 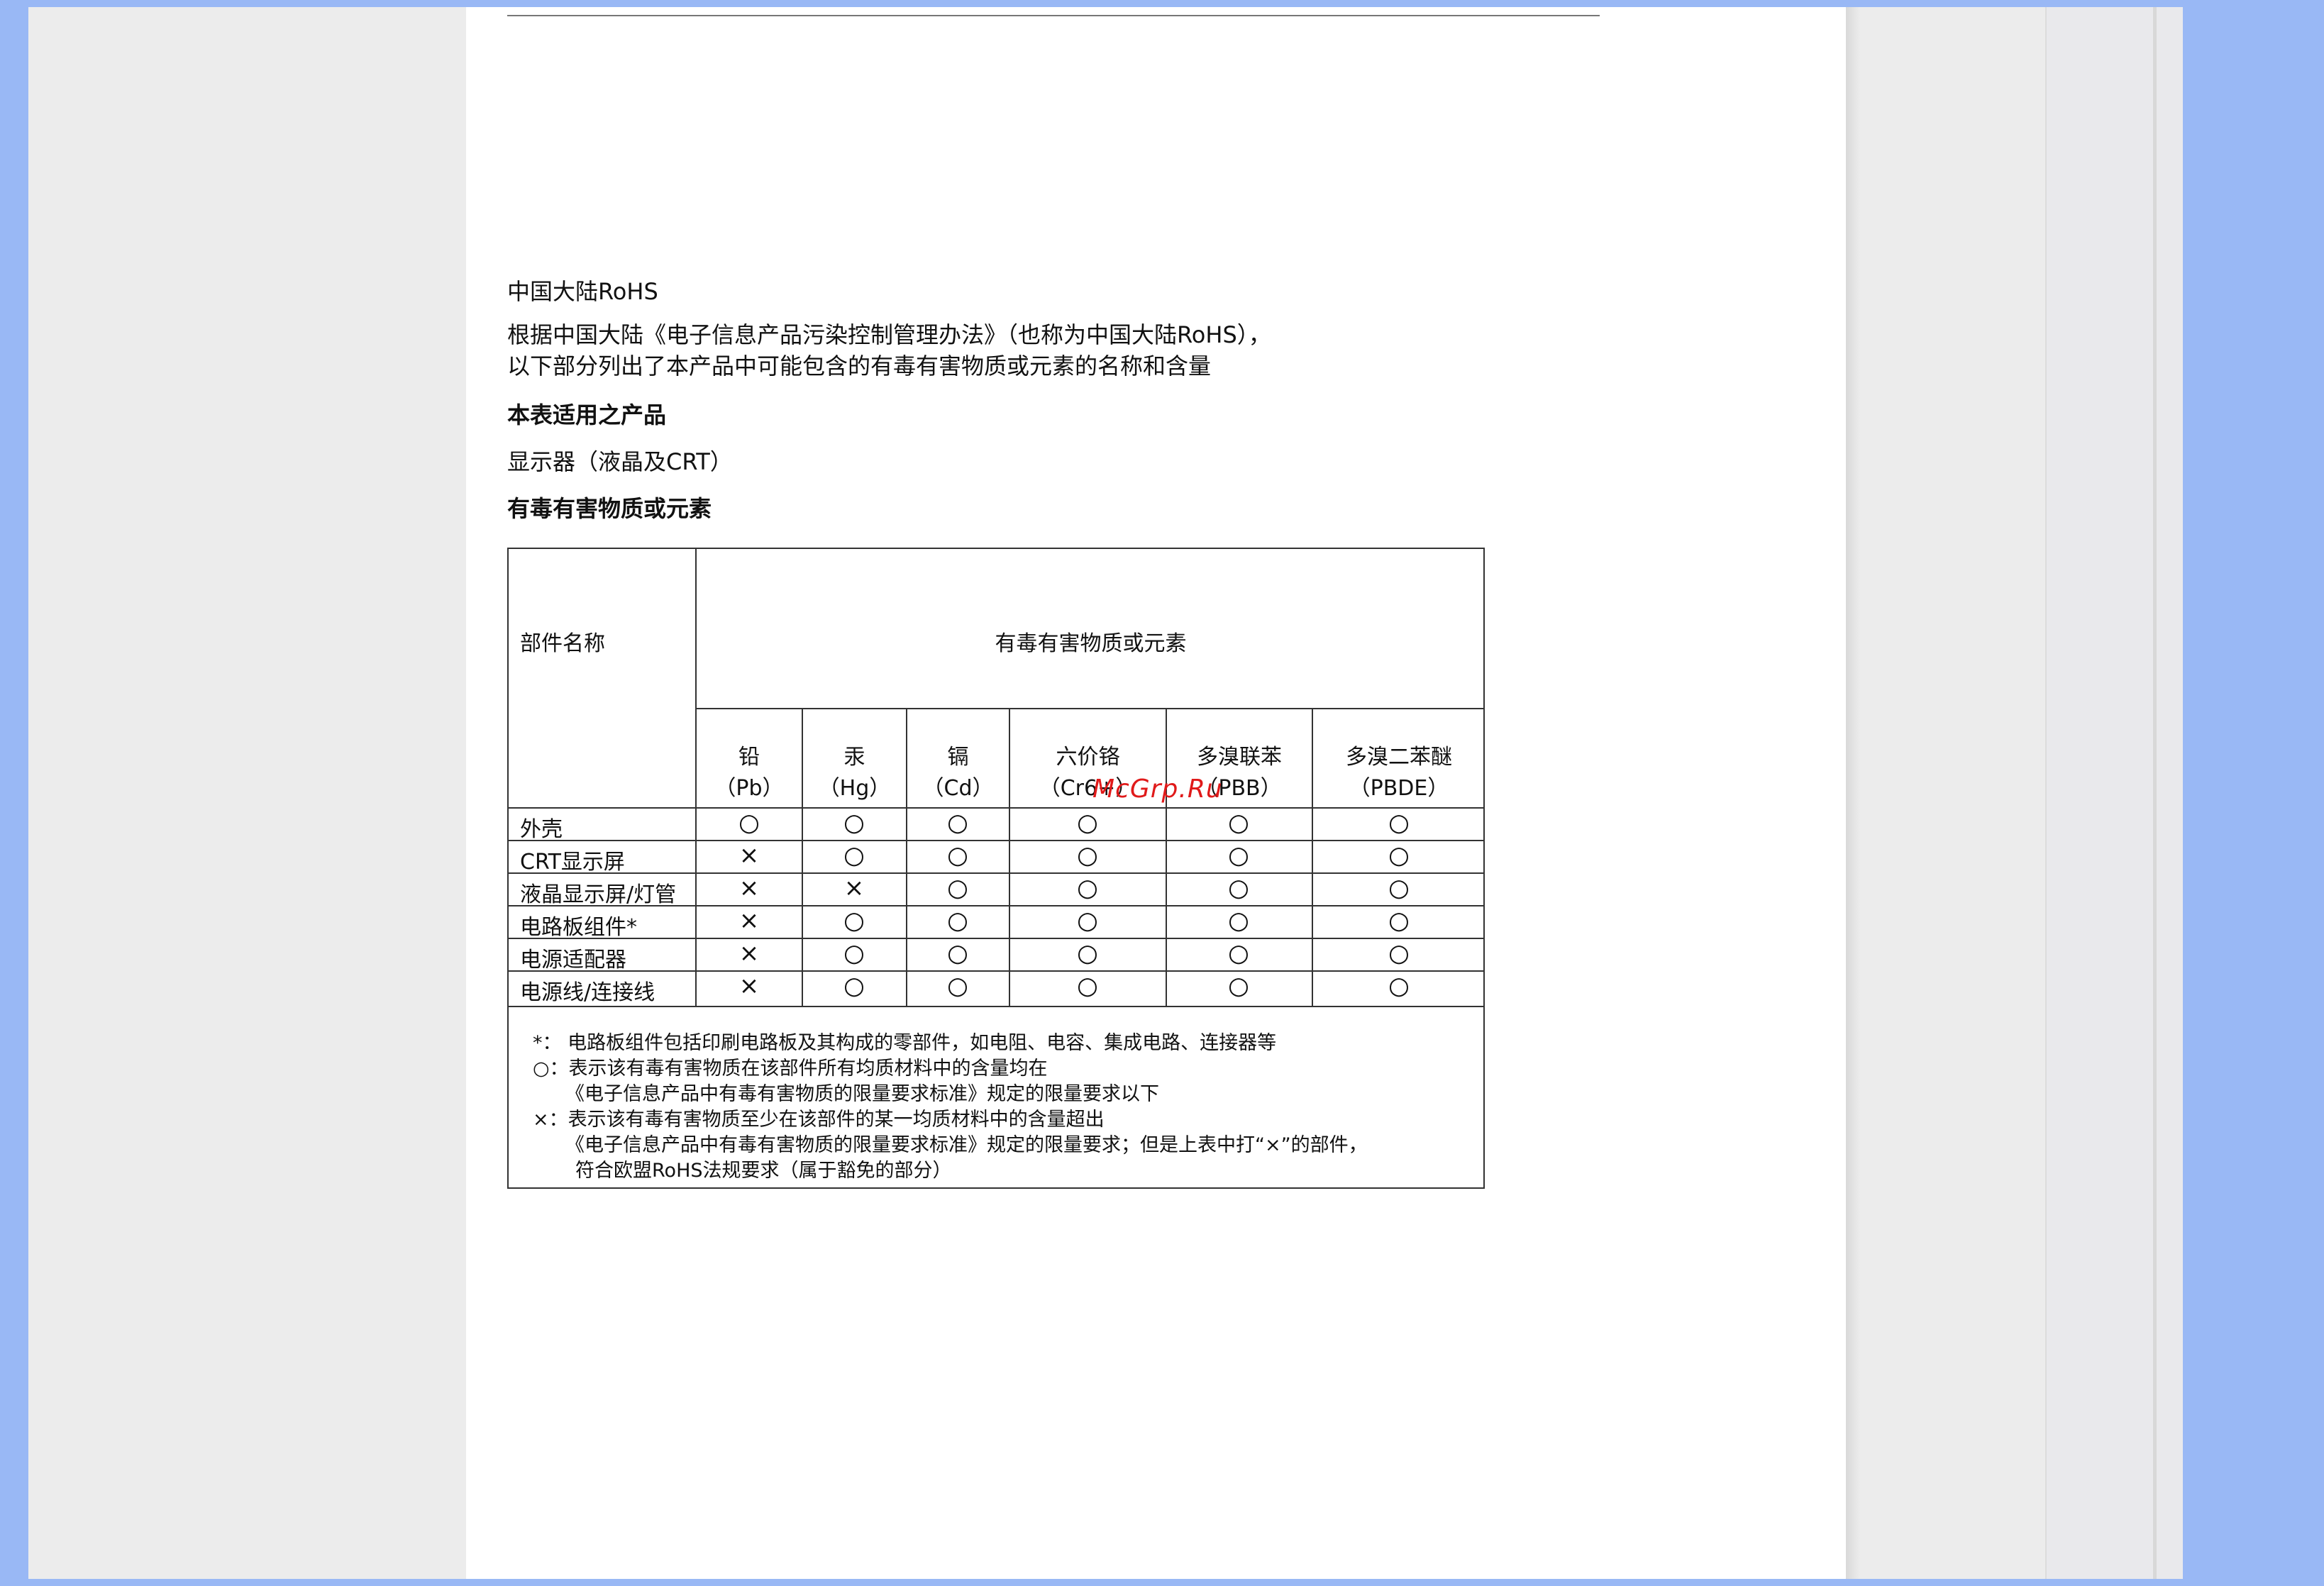 I want to click on part-name-header: 部件名称, so click(x=562, y=643).